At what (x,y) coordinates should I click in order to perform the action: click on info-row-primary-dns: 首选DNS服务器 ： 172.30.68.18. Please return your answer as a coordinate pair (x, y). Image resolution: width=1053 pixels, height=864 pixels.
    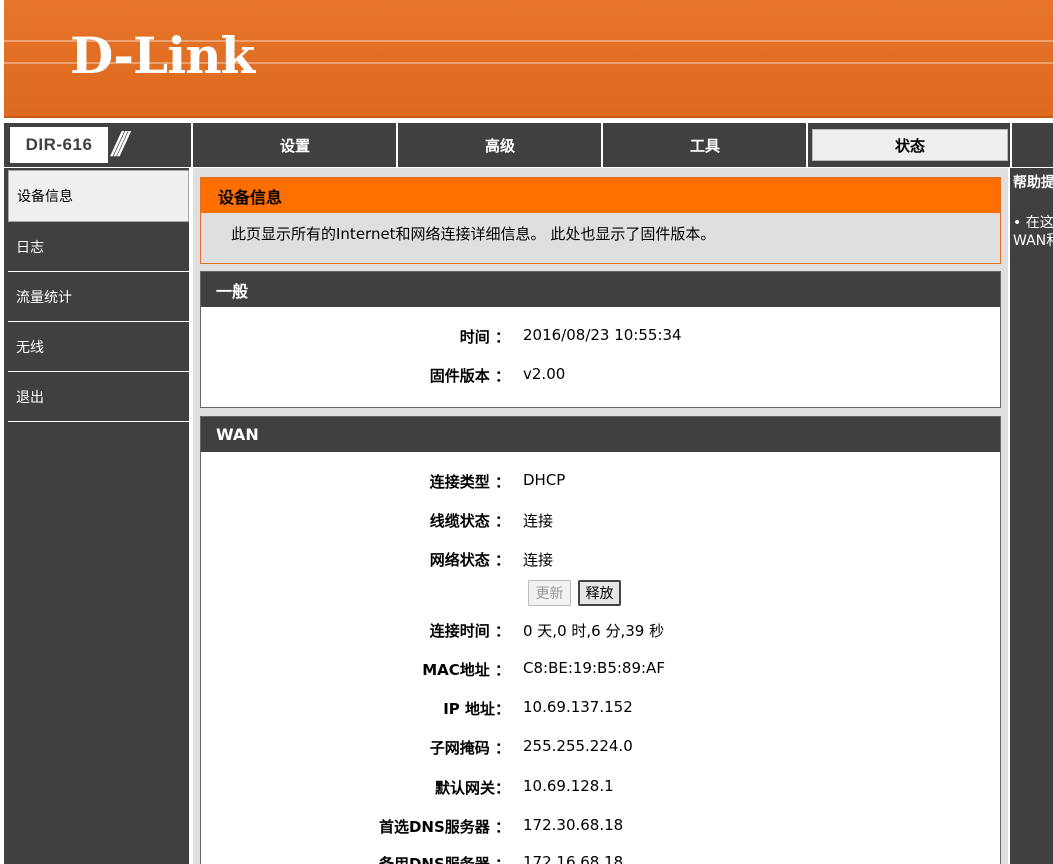
    Looking at the image, I should click on (600, 828).